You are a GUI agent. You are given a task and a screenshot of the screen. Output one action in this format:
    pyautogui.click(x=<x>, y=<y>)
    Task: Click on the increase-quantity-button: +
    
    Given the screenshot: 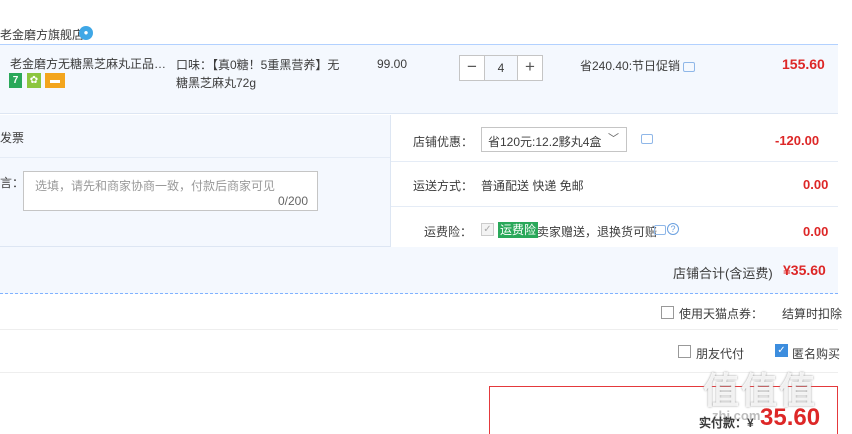 What is the action you would take?
    pyautogui.click(x=530, y=68)
    